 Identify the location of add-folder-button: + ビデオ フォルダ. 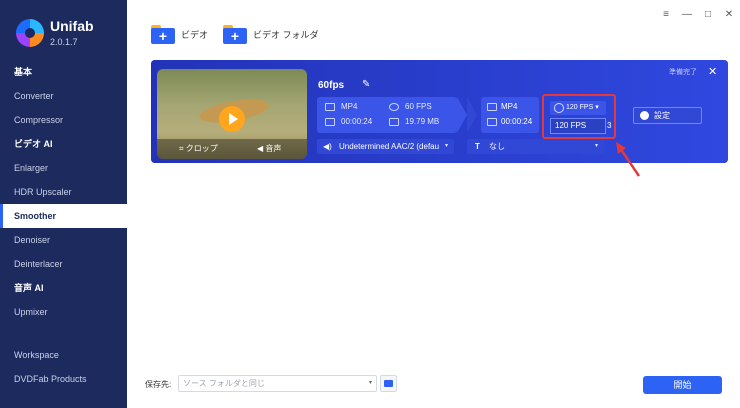
(271, 34).